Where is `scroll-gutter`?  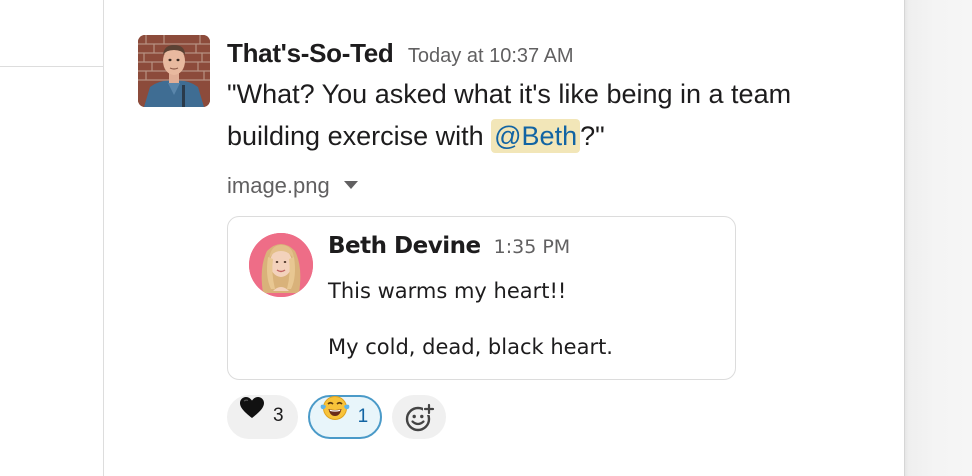 scroll-gutter is located at coordinates (938, 238).